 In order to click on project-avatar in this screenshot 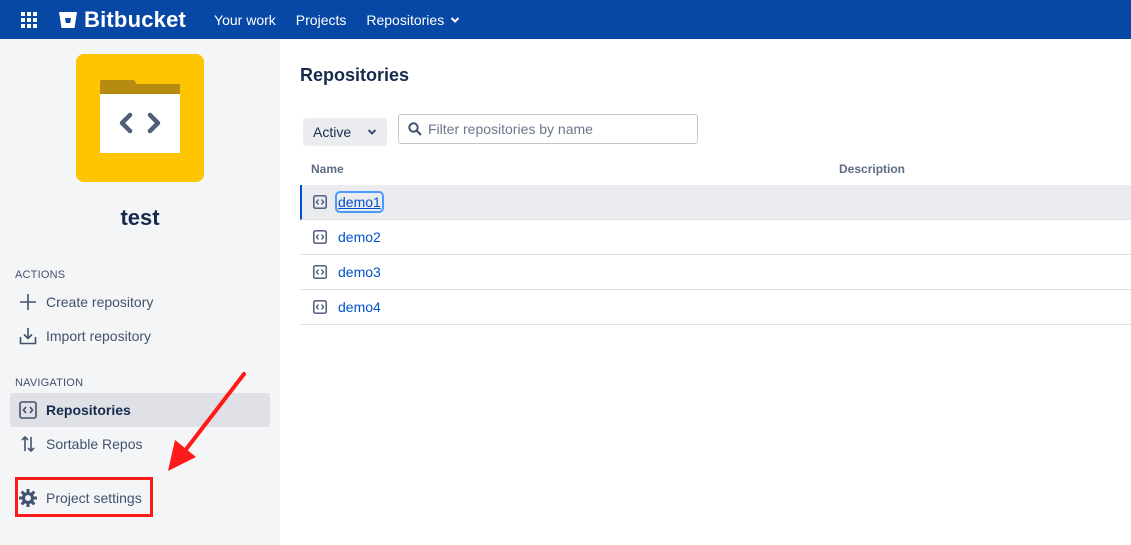, I will do `click(140, 118)`.